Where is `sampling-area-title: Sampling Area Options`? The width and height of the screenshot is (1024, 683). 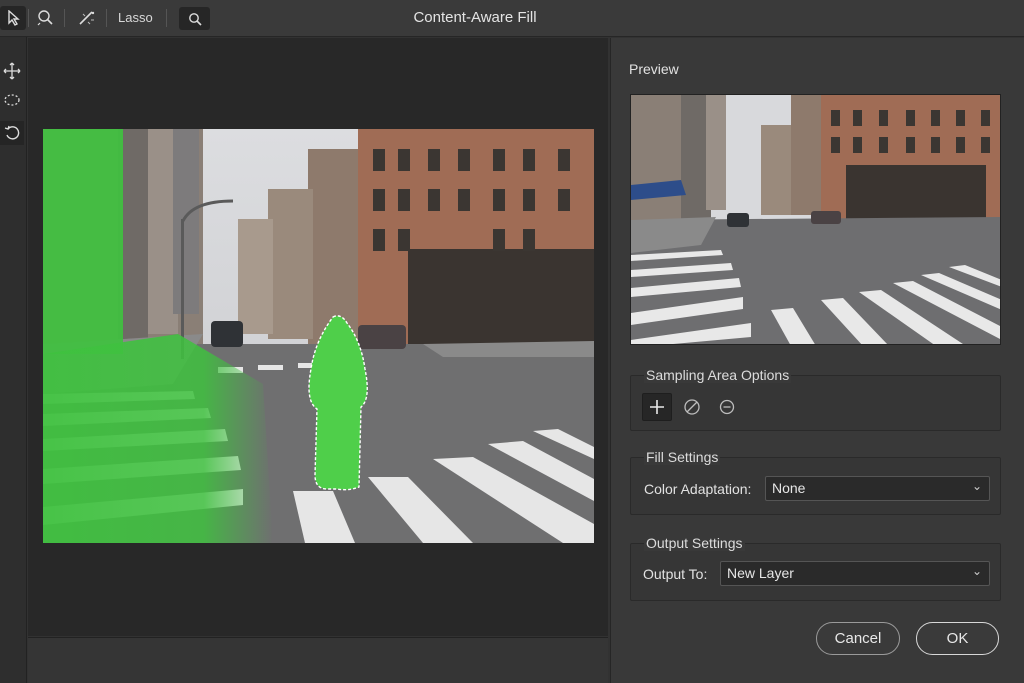
sampling-area-title: Sampling Area Options is located at coordinates (718, 375).